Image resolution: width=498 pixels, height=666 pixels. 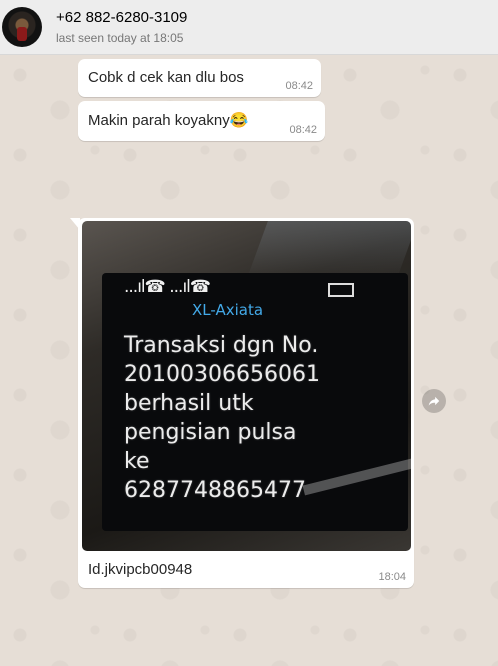 What do you see at coordinates (228, 310) in the screenshot?
I see `operator-name: XL-Axiata` at bounding box center [228, 310].